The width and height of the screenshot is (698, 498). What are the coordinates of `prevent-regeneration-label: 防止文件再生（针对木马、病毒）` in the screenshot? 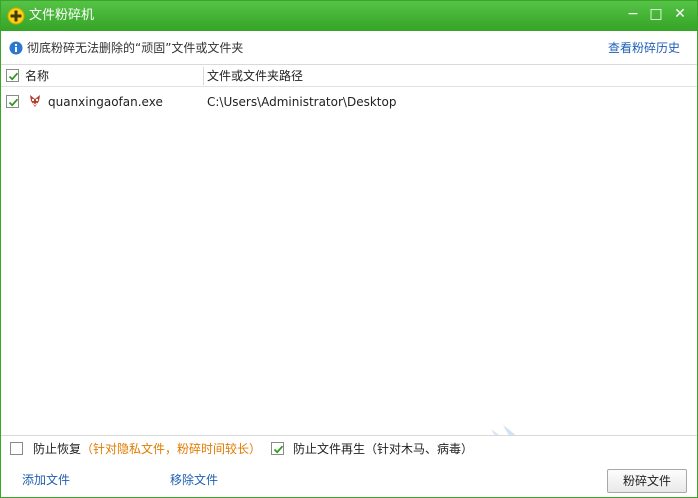 It's located at (383, 449).